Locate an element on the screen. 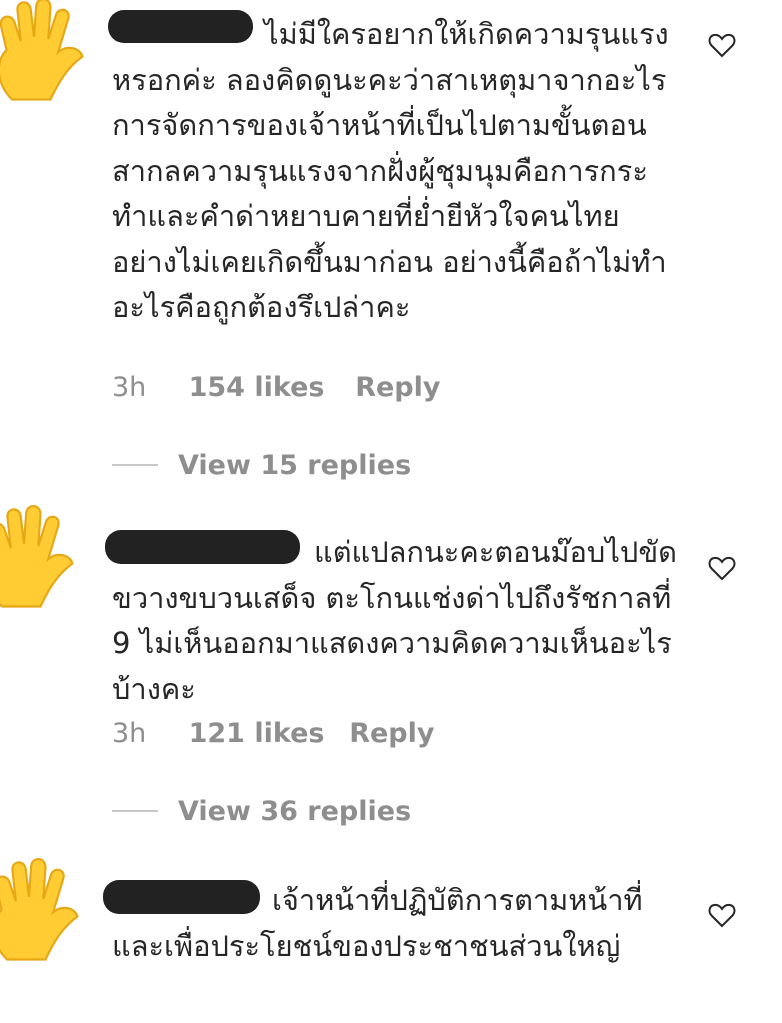  view-replies-button: View 15 replies is located at coordinates (261, 465).